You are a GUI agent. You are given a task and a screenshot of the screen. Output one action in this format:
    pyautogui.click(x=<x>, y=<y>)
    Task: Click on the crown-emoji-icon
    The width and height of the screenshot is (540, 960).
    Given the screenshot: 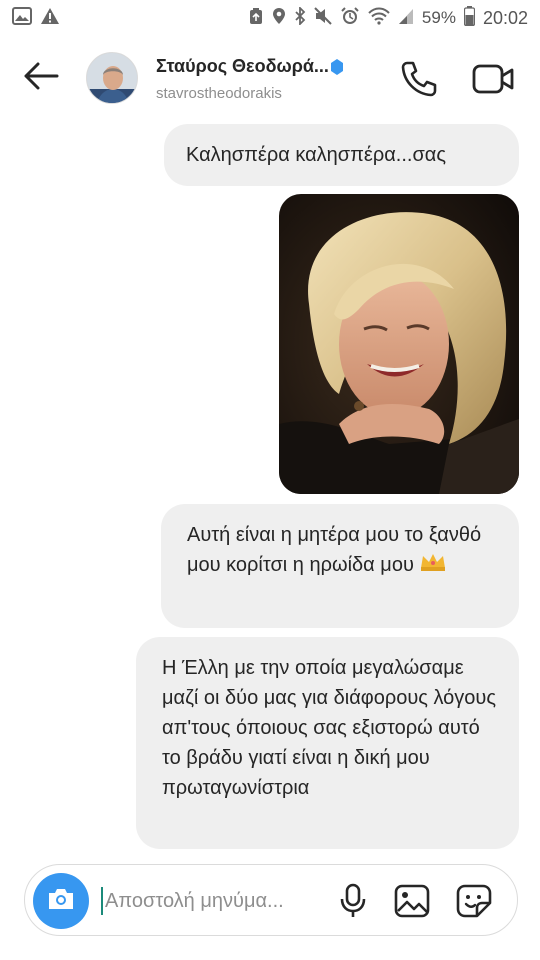 What is the action you would take?
    pyautogui.click(x=433, y=566)
    